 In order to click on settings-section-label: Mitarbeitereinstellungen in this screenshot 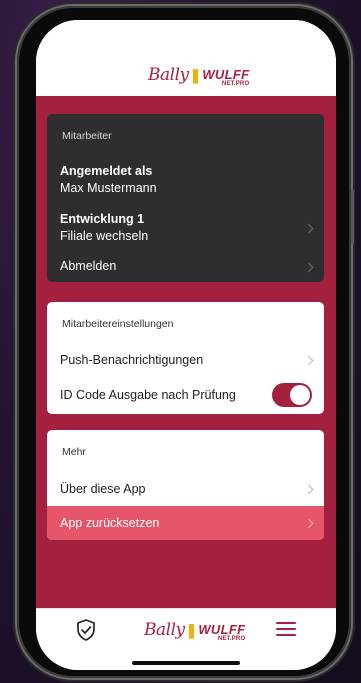, I will do `click(118, 324)`.